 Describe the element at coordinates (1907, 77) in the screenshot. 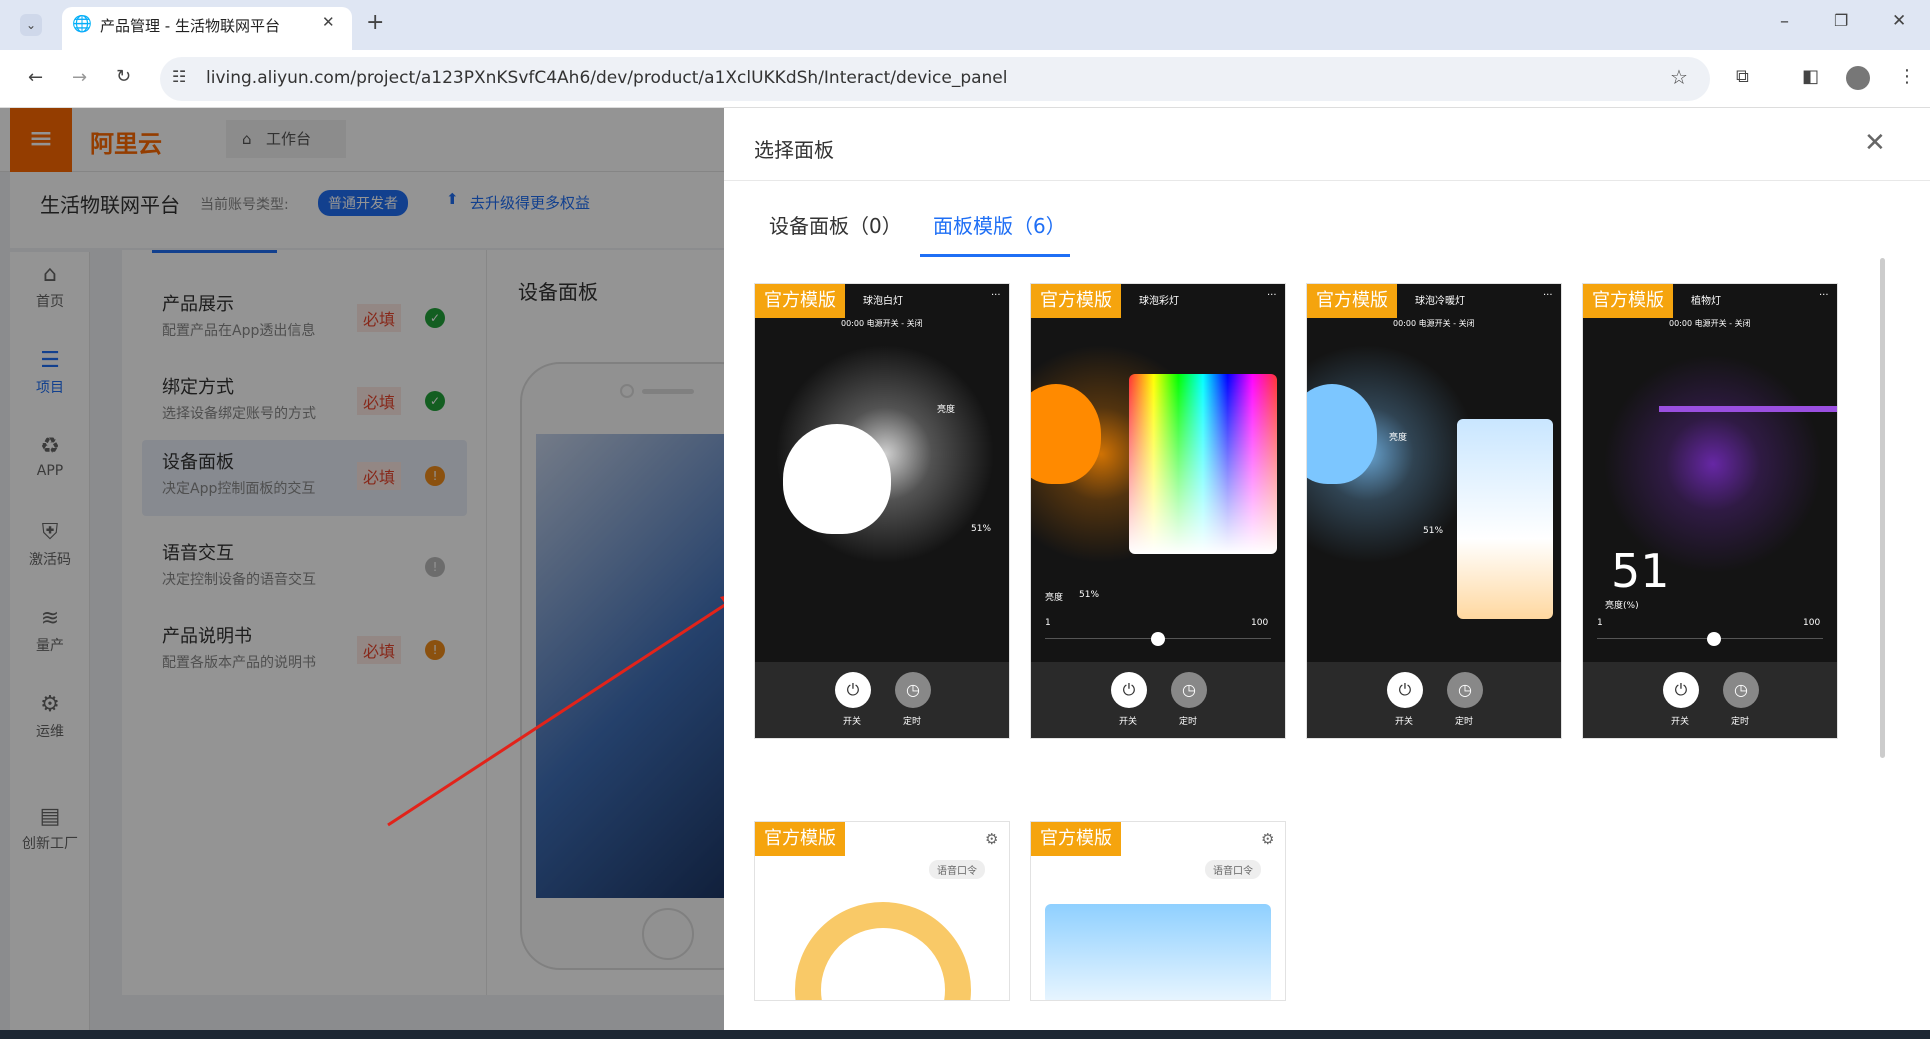

I see `browser-menu-icon: ⋮` at that location.